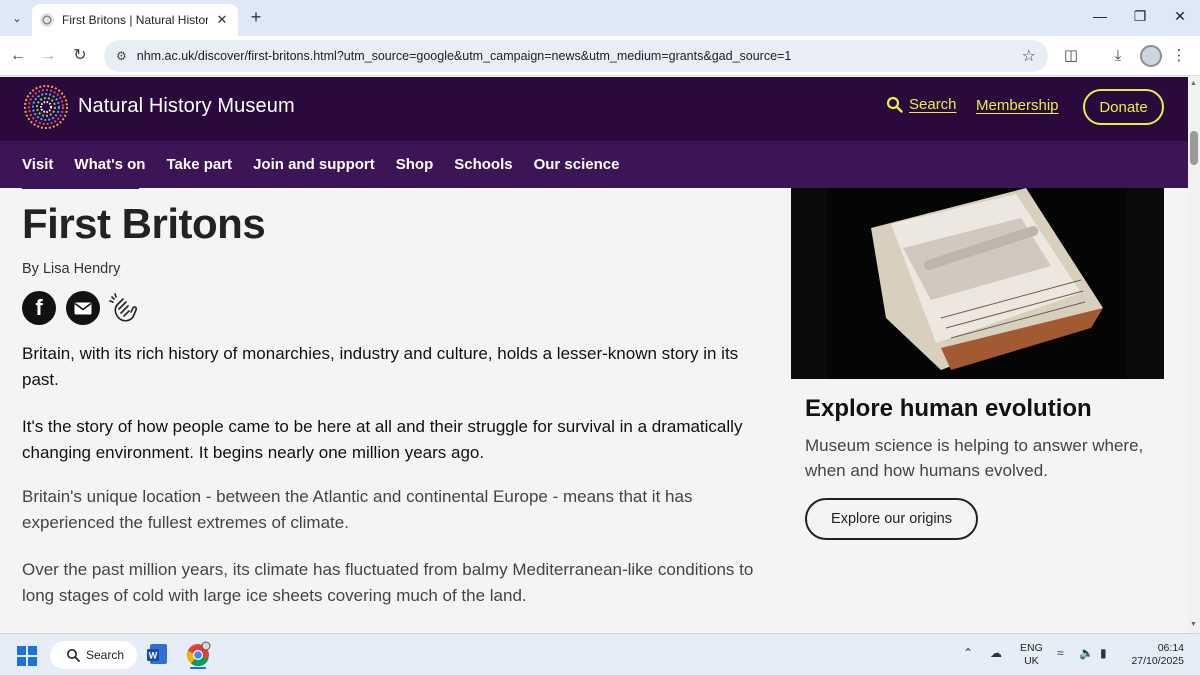 This screenshot has height=675, width=1200. I want to click on plus-icon: +, so click(256, 17).